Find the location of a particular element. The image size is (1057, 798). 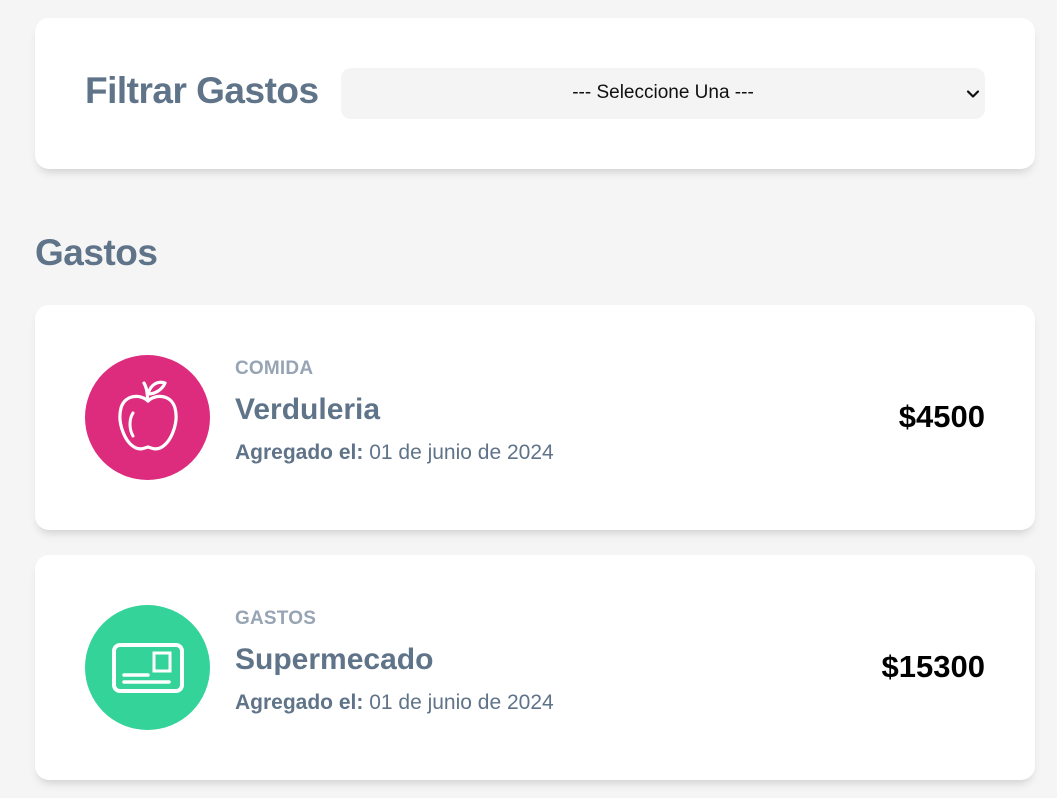

apple-icon is located at coordinates (147, 415).